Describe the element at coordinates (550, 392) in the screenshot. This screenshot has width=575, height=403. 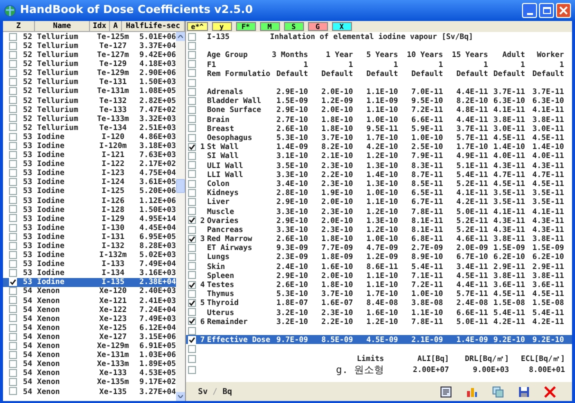
I see `close-icon` at that location.